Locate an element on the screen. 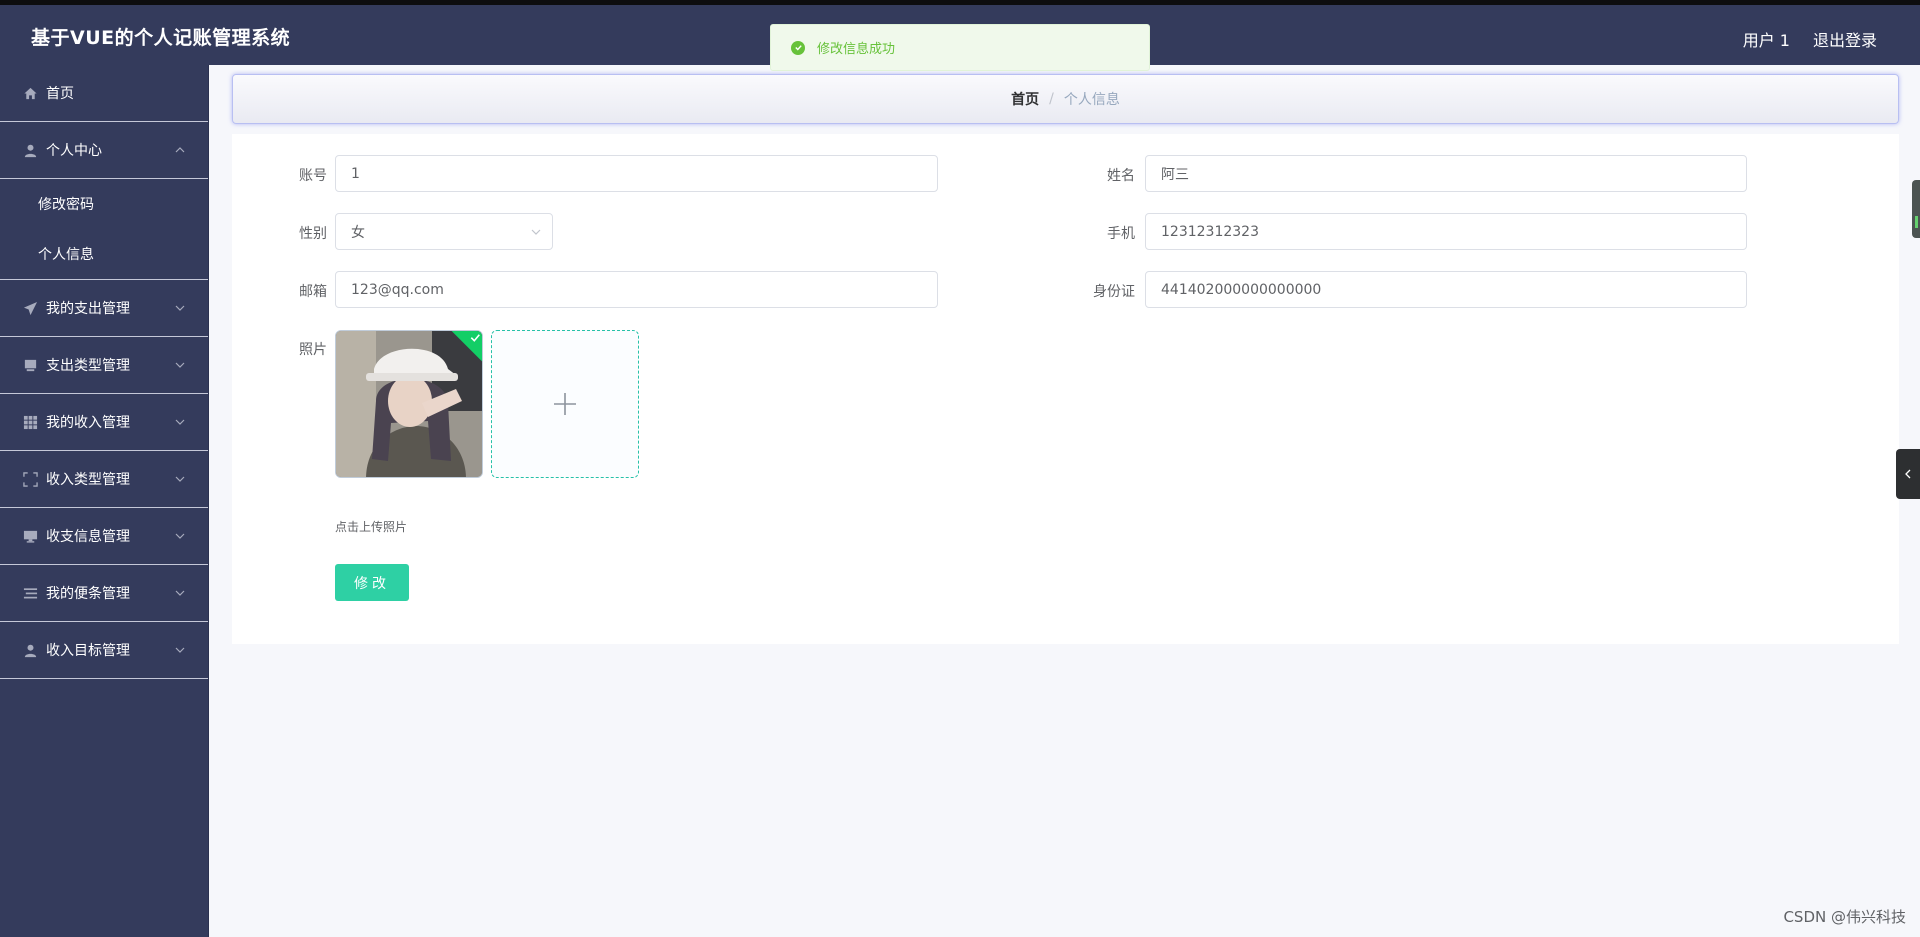  sidebar-item-personal-info: 个人信息 is located at coordinates (104, 254).